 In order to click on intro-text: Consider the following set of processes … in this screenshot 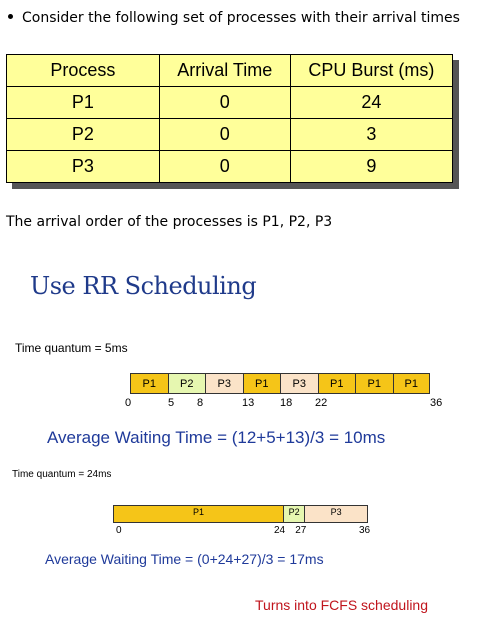, I will do `click(241, 18)`.